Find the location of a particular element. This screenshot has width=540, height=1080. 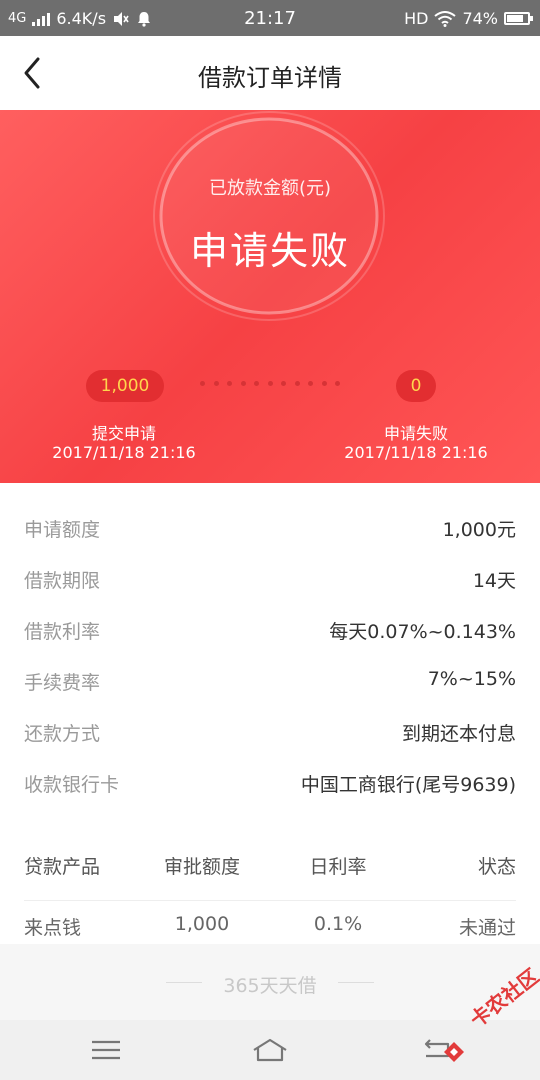

approved-amount: 1,000 is located at coordinates (202, 924).